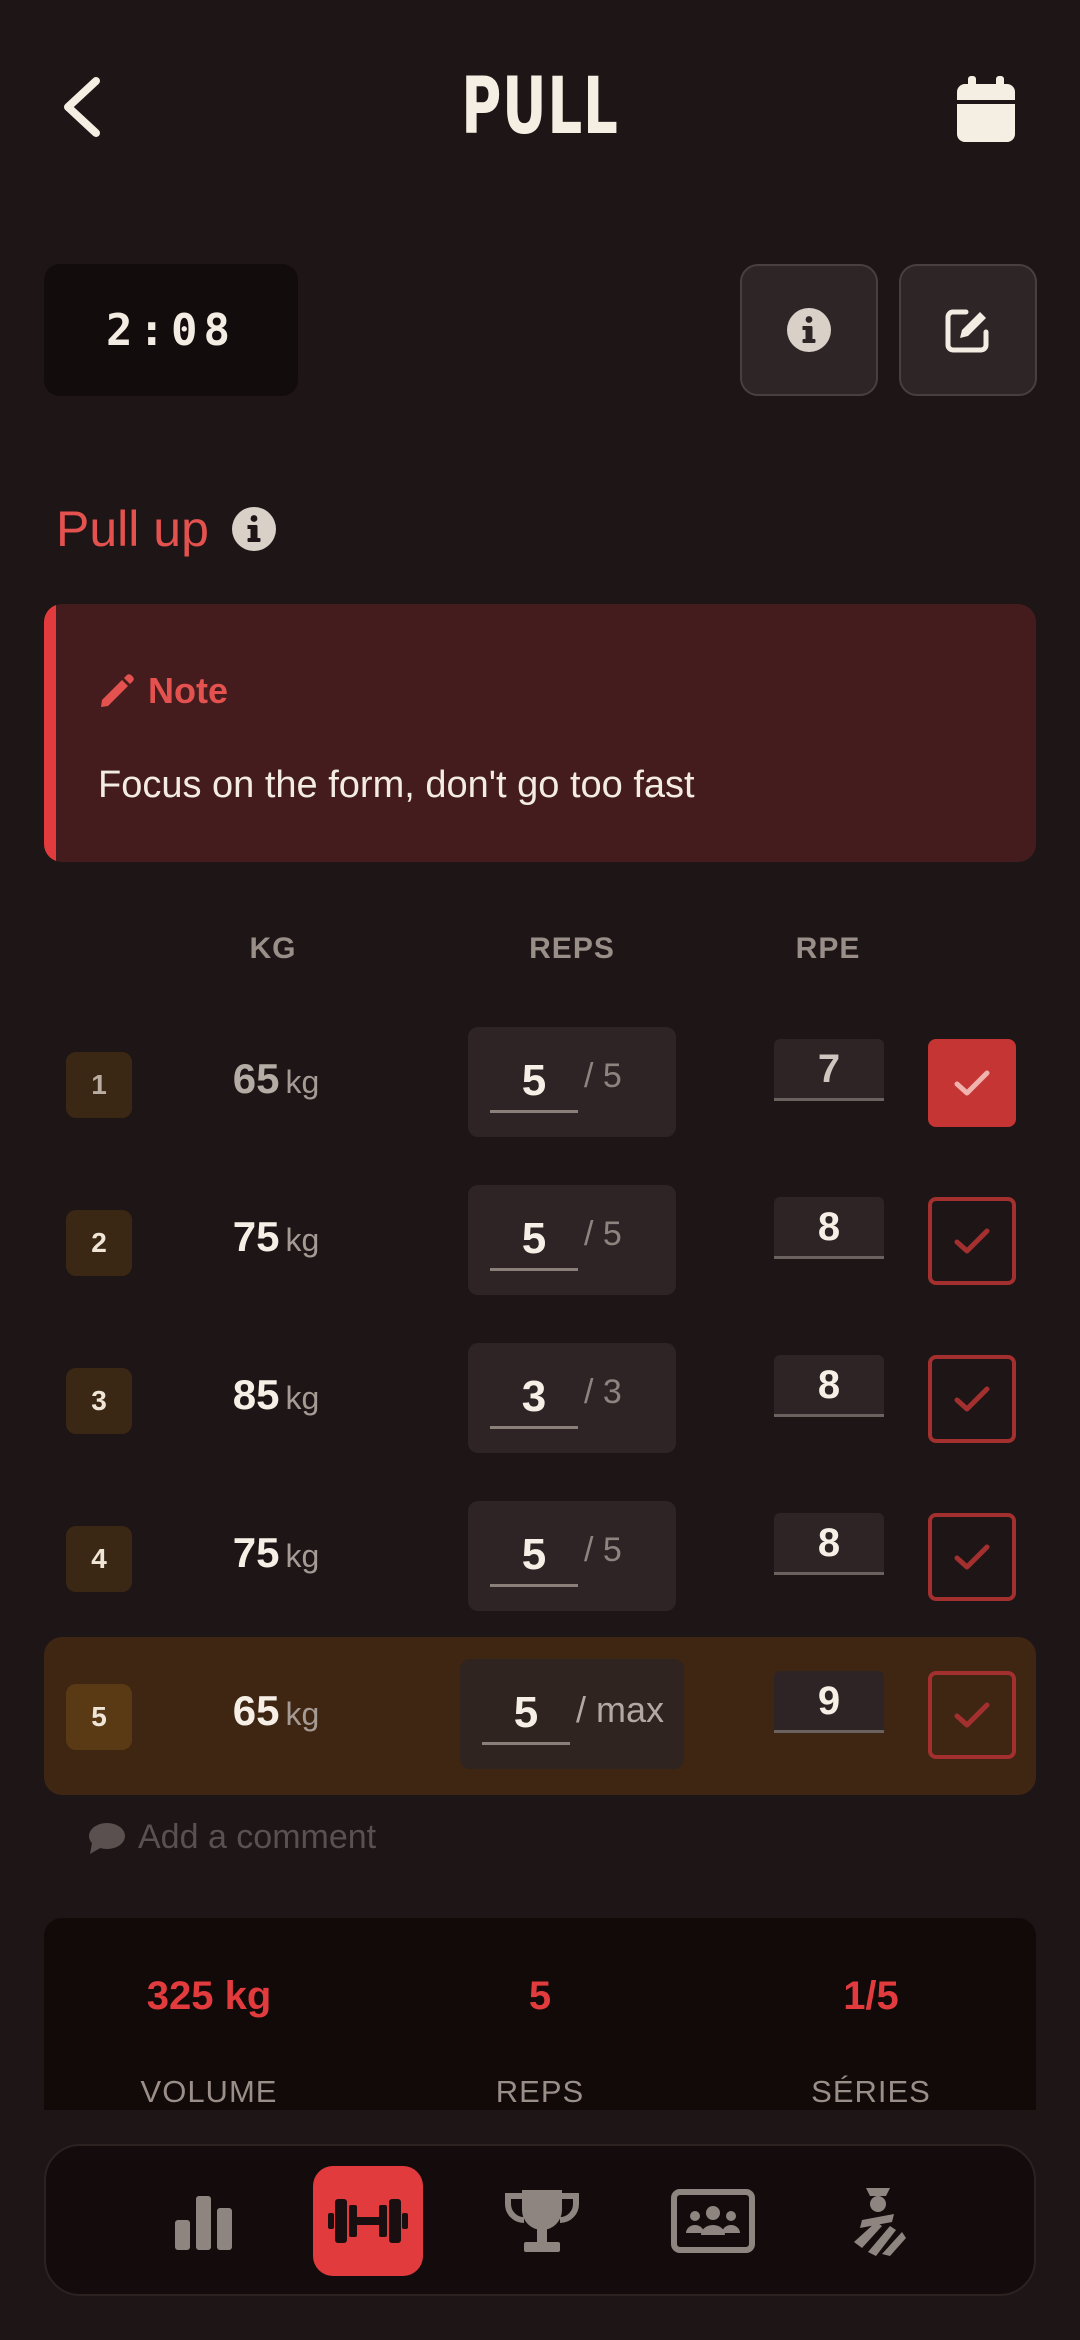  I want to click on edit-icon, so click(967, 331).